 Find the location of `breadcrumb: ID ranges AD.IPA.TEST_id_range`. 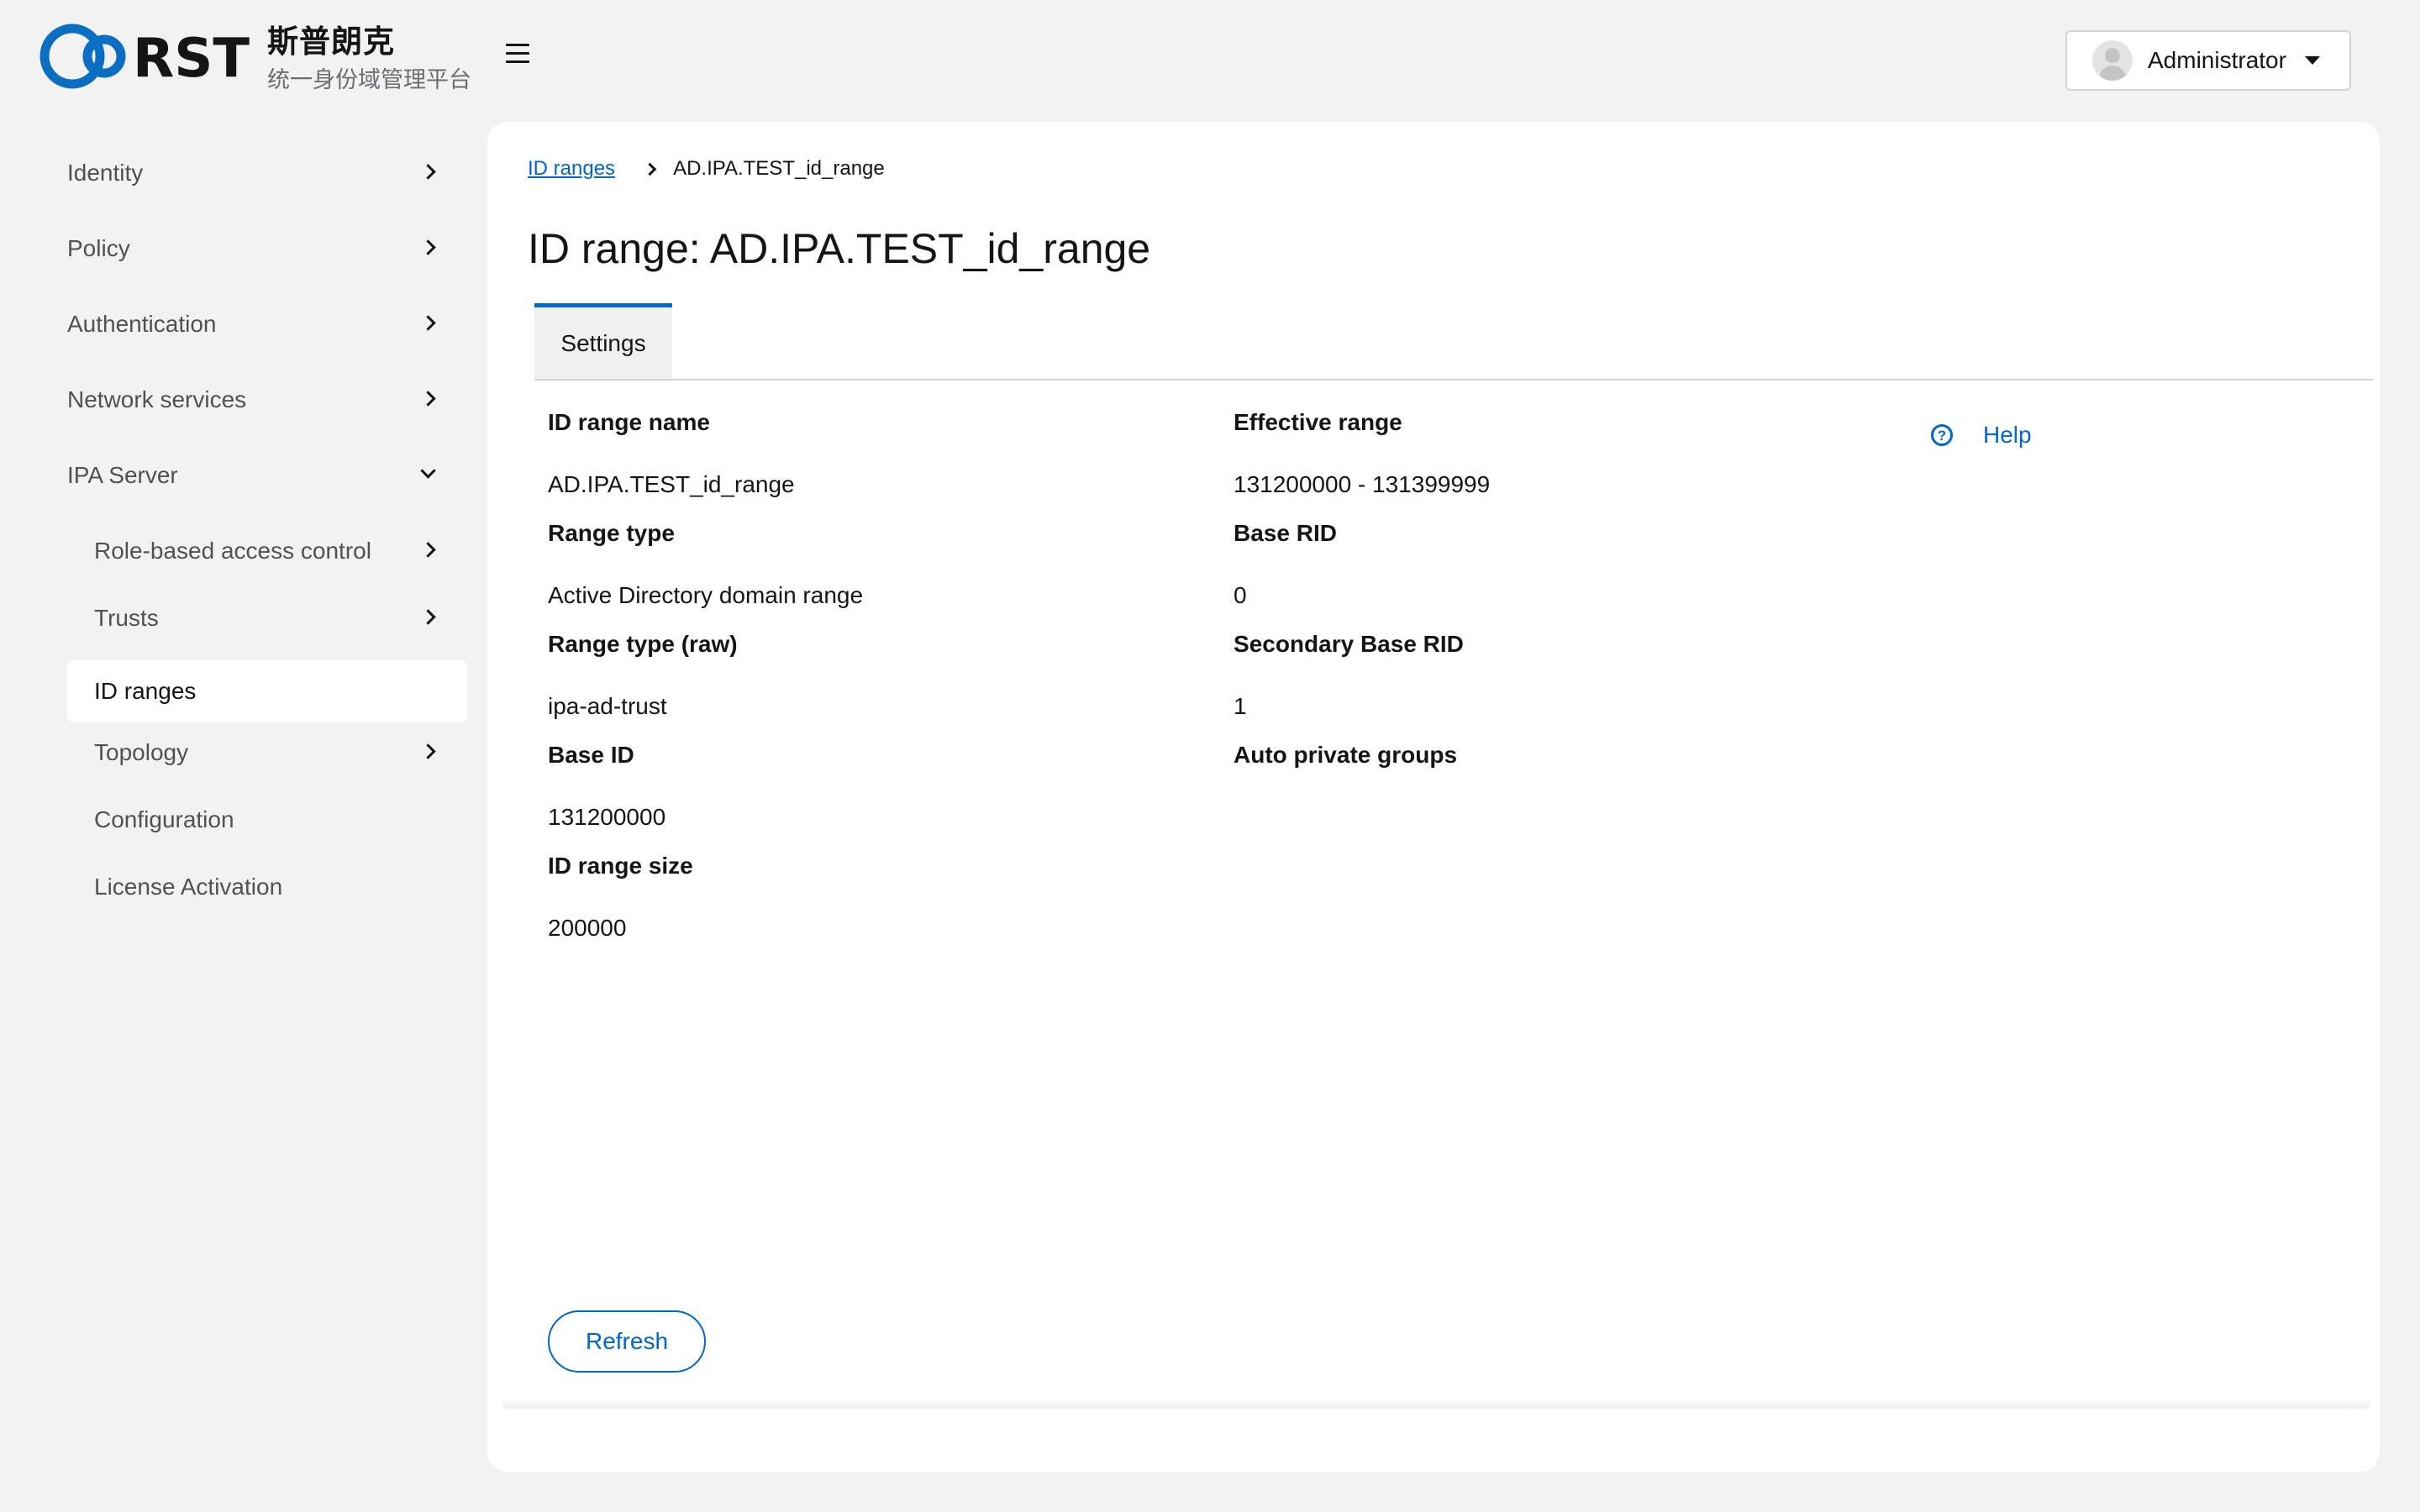

breadcrumb: ID ranges AD.IPA.TEST_id_range is located at coordinates (706, 169).